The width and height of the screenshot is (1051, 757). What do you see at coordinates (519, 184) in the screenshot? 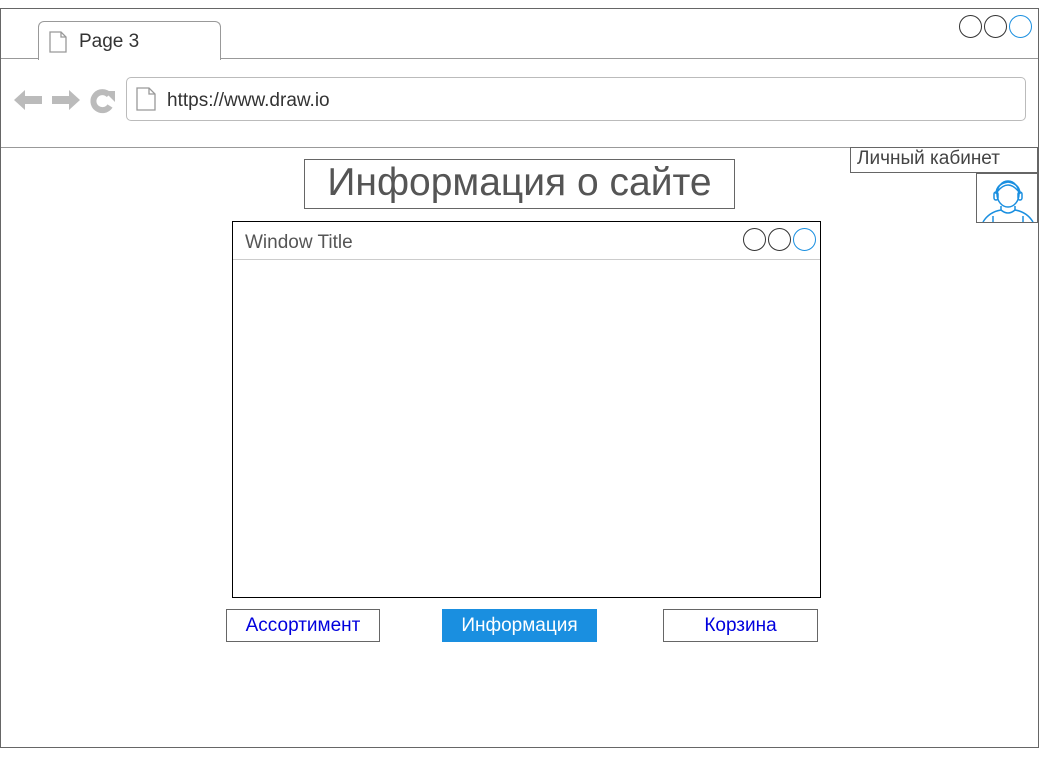
I see `page-title: Информация о сайте` at bounding box center [519, 184].